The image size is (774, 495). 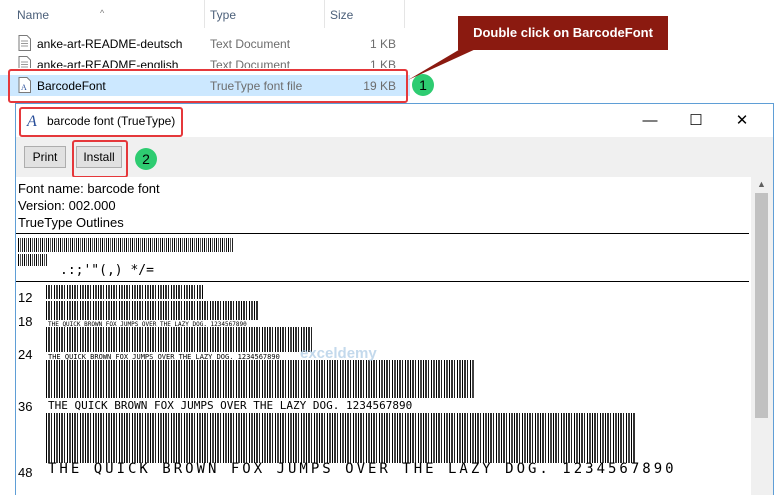 I want to click on file-name: anke-art-README-deutsch, so click(x=110, y=44).